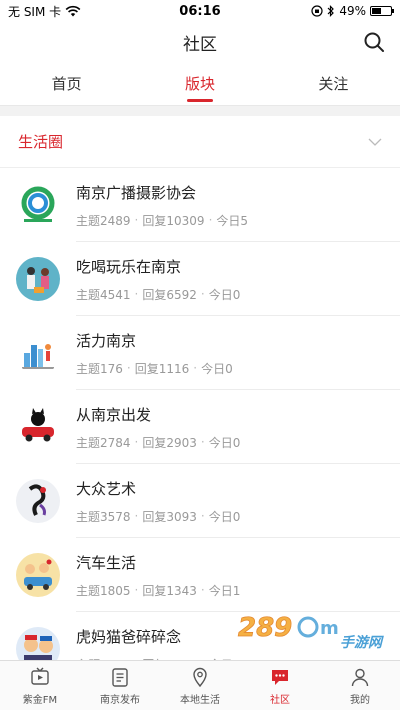 The width and height of the screenshot is (400, 710). I want to click on item-body: 南京广播摄影协会 主题2489 · 回复10309 · 今日5, so click(162, 205).